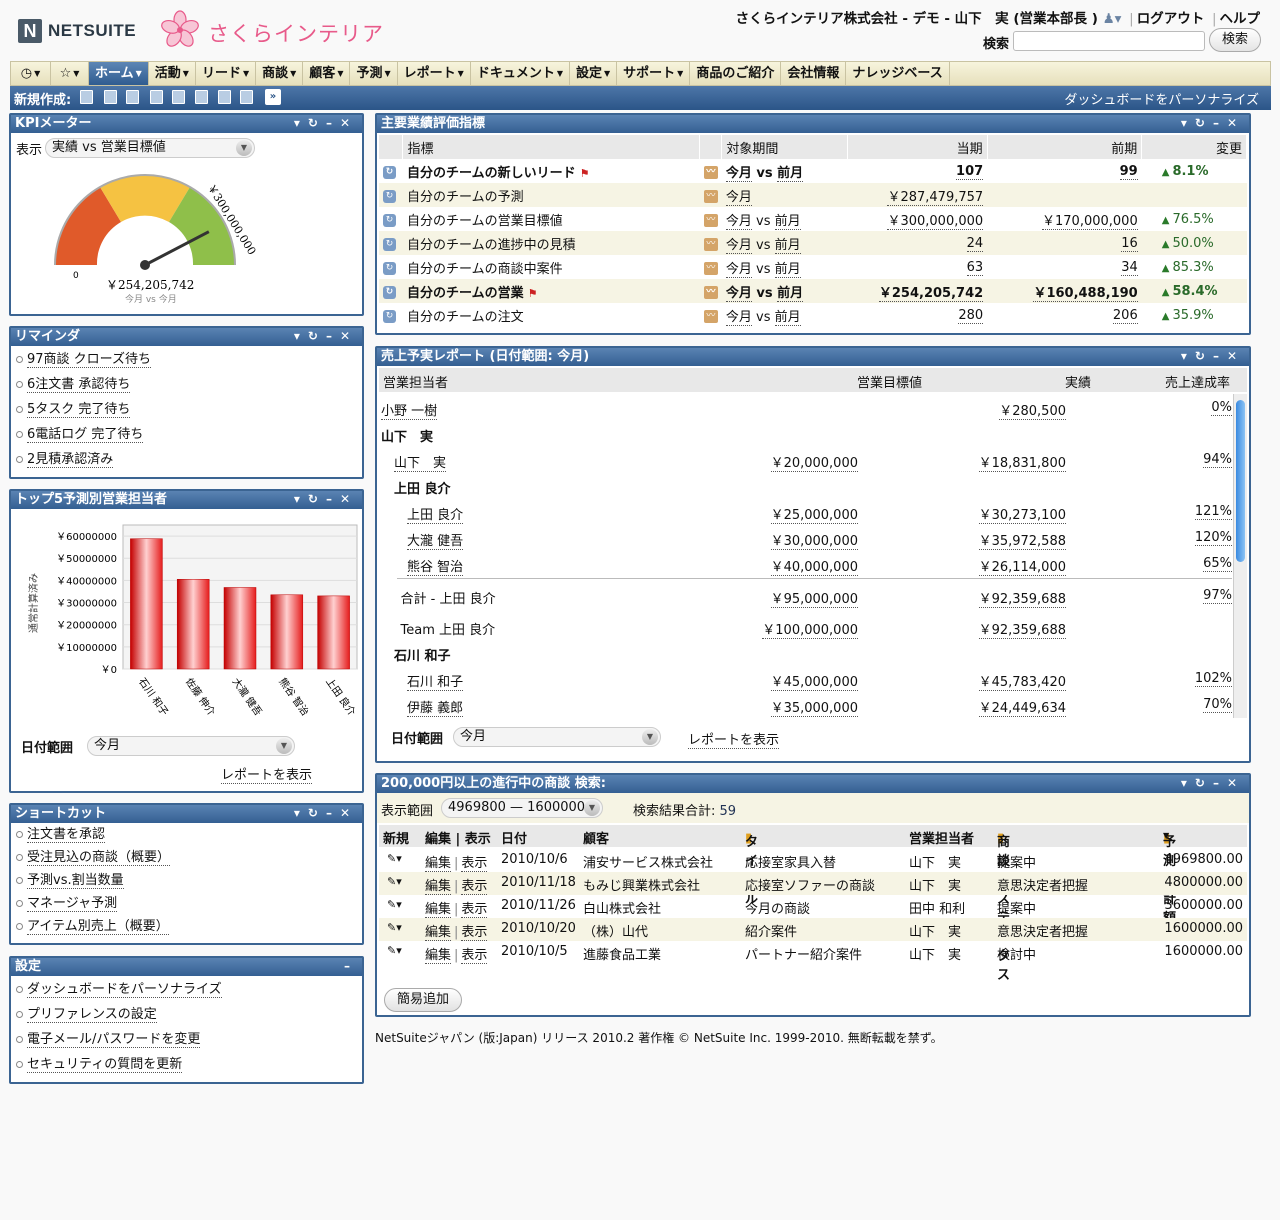  I want to click on sr-target-value: ￥20,000,000, so click(814, 464).